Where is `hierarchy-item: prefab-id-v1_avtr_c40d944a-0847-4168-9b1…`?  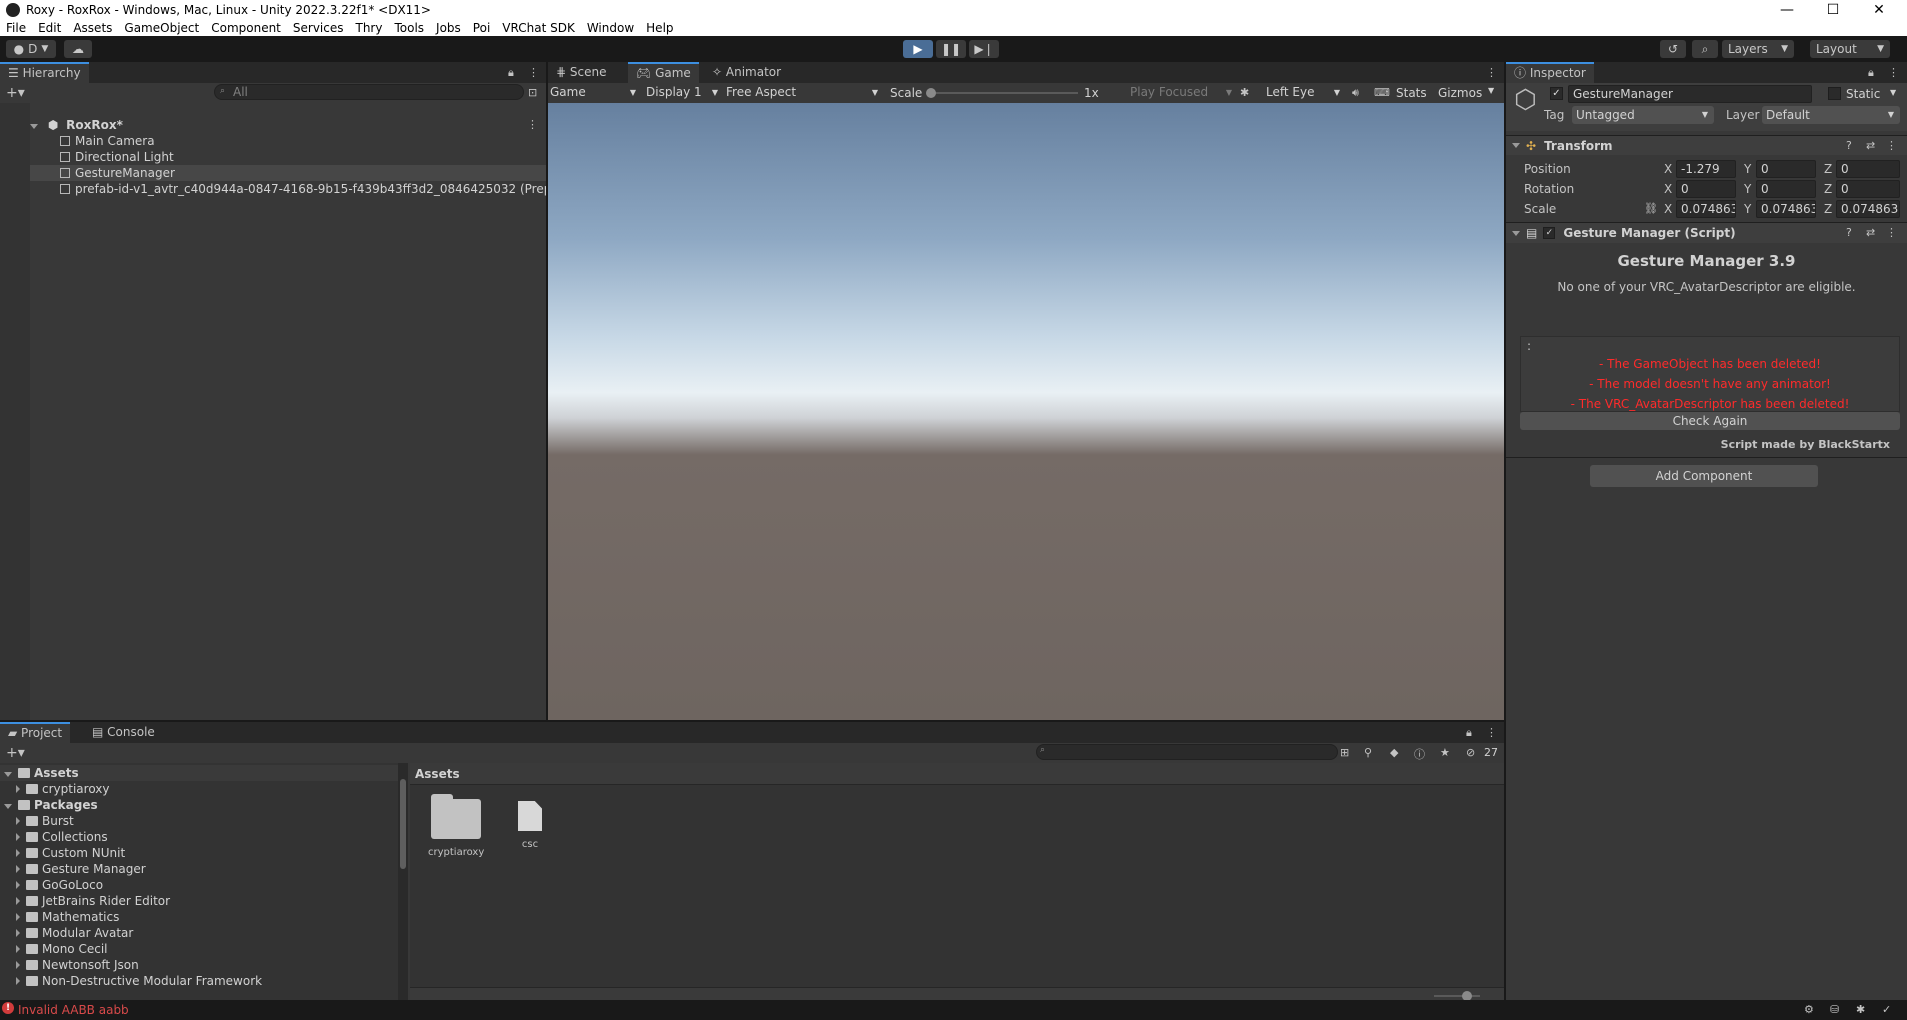
hierarchy-item: prefab-id-v1_avtr_c40d944a-0847-4168-9b1… is located at coordinates (303, 189).